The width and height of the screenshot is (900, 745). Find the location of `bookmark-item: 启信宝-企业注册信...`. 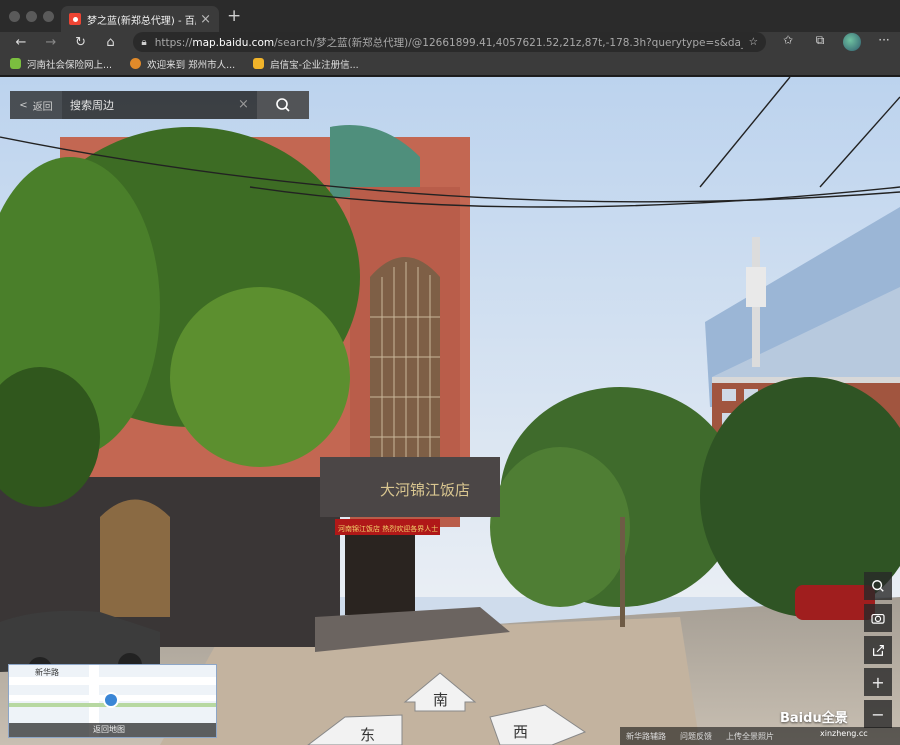

bookmark-item: 启信宝-企业注册信... is located at coordinates (306, 64).